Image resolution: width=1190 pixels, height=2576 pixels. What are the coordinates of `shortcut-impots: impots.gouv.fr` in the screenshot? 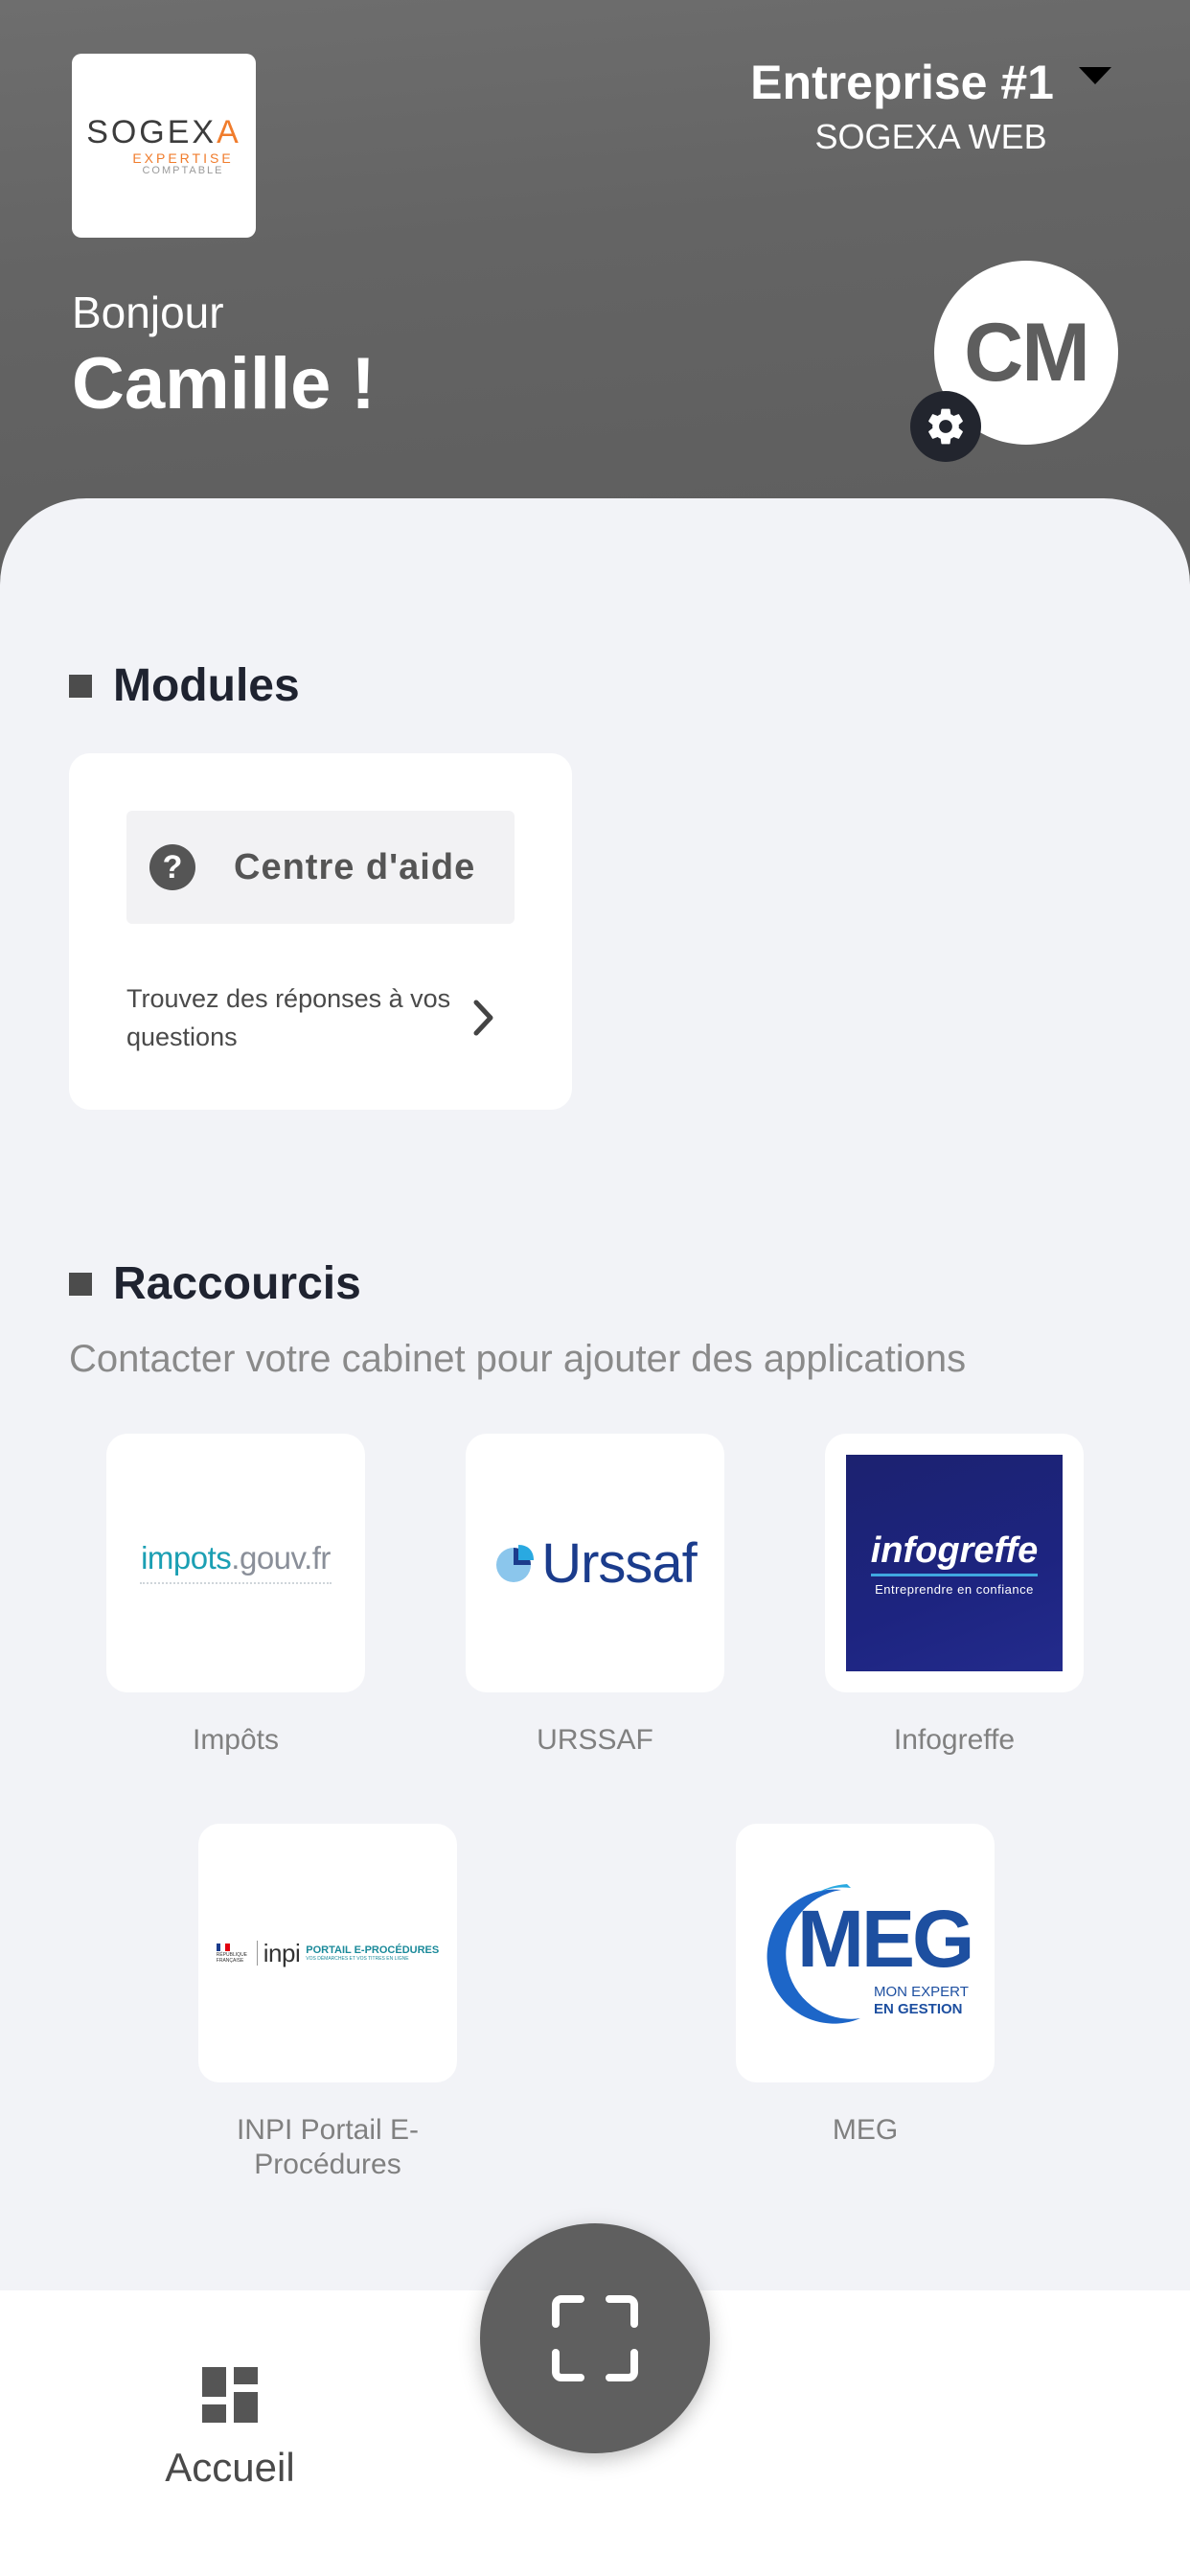 It's located at (236, 1563).